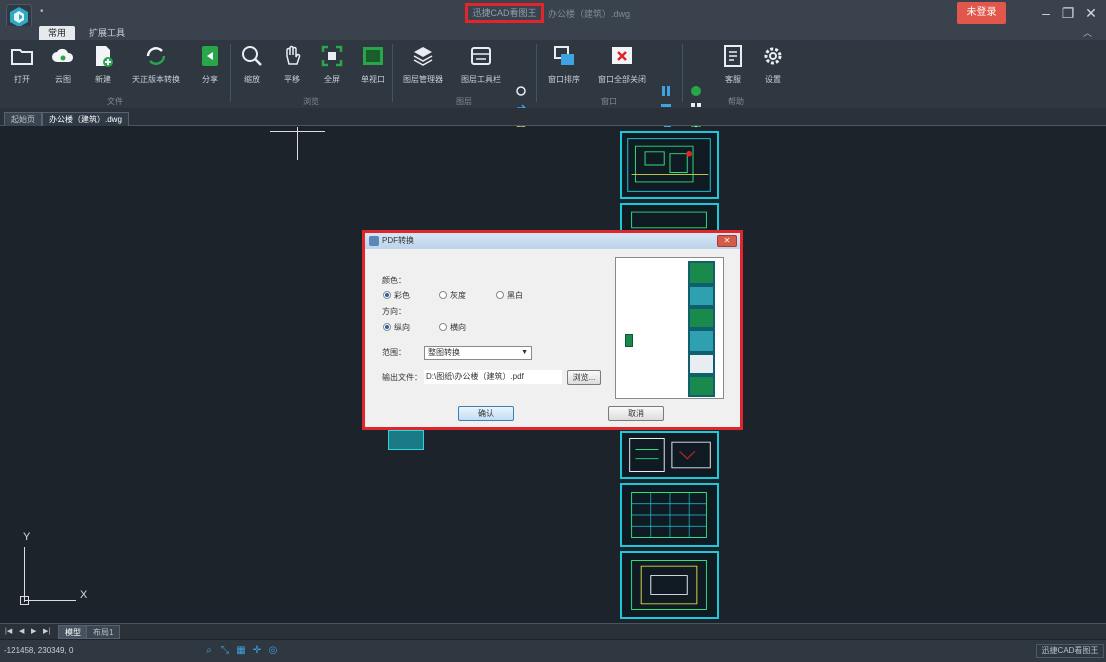 Image resolution: width=1106 pixels, height=662 pixels. Describe the element at coordinates (57, 33) in the screenshot. I see `tab-common: 常用` at that location.